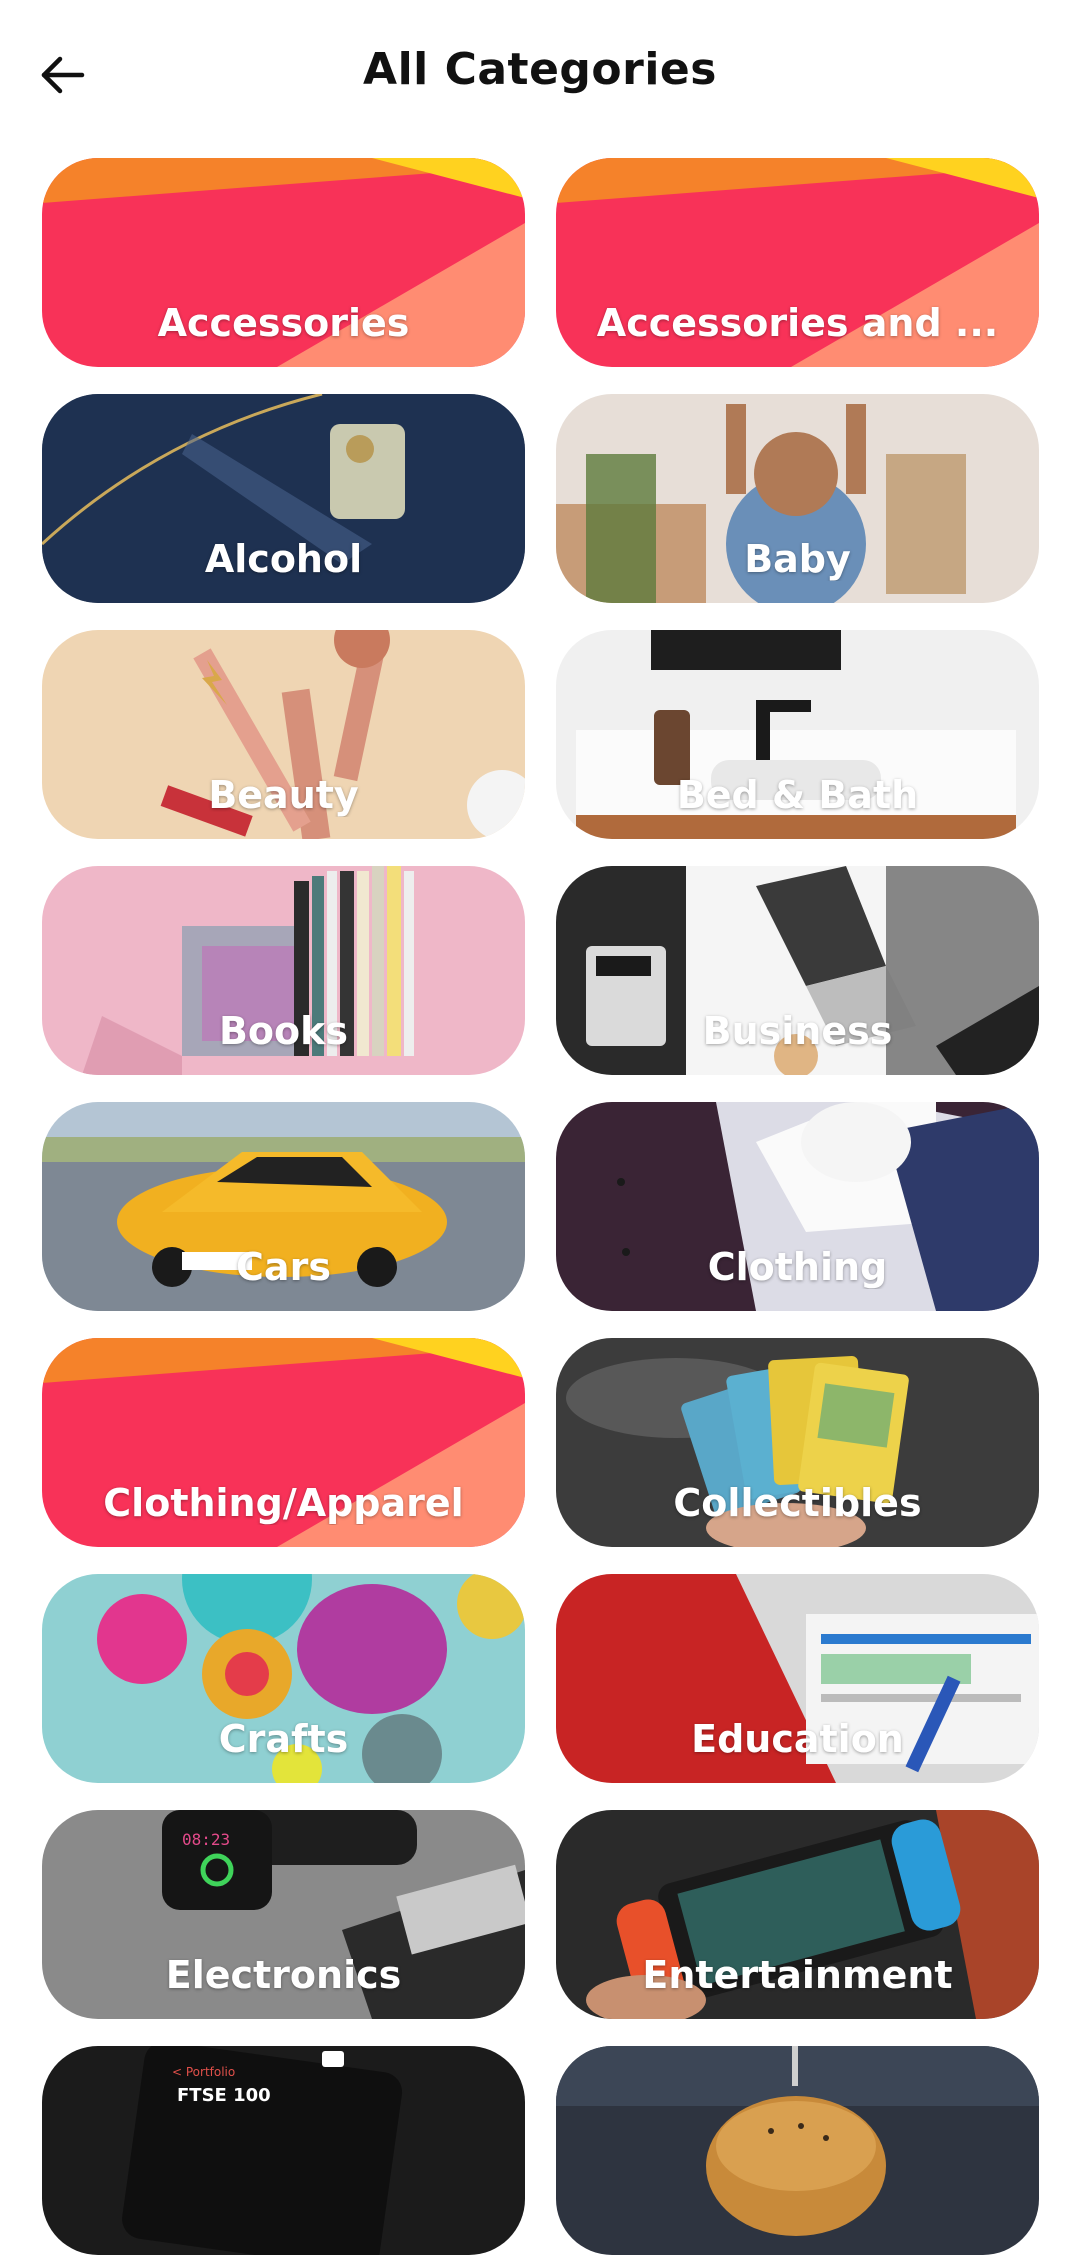 Image resolution: width=1080 pixels, height=2255 pixels. Describe the element at coordinates (206, 1839) in the screenshot. I see `svg-text: 08:23` at that location.